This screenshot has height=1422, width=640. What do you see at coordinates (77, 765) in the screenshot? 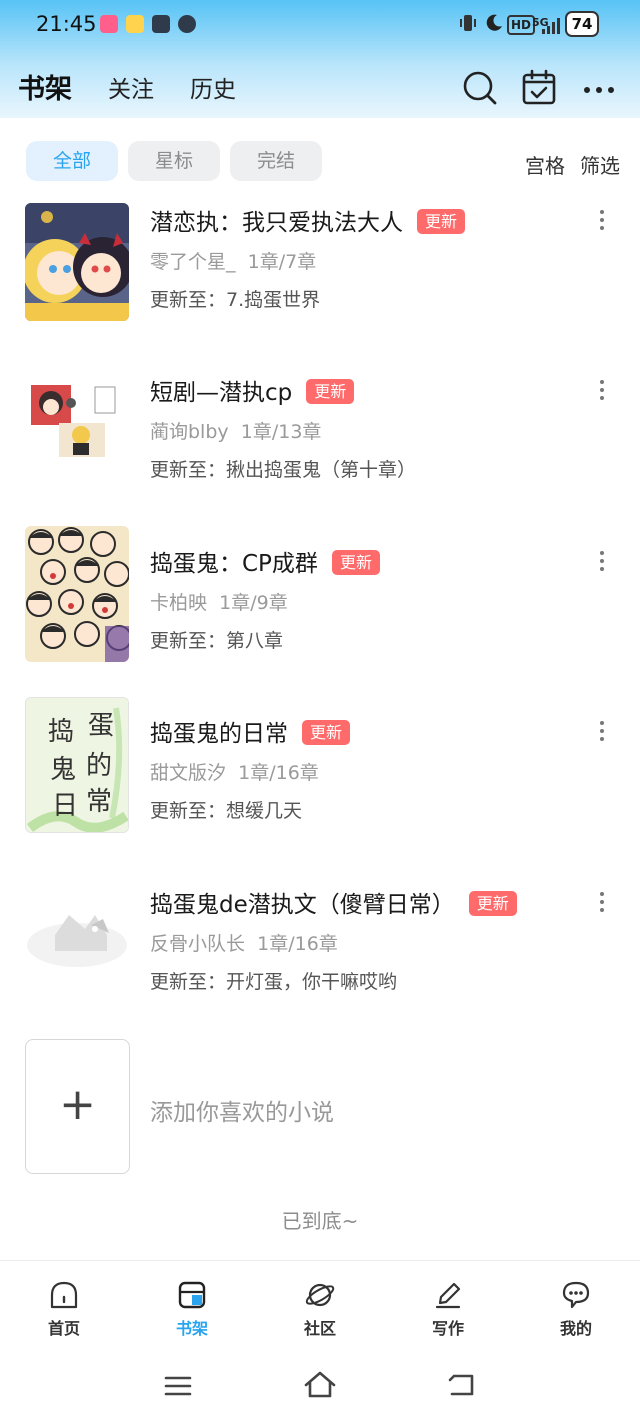
I see `book-cover: 捣 蛋 鬼 的 日 常` at bounding box center [77, 765].